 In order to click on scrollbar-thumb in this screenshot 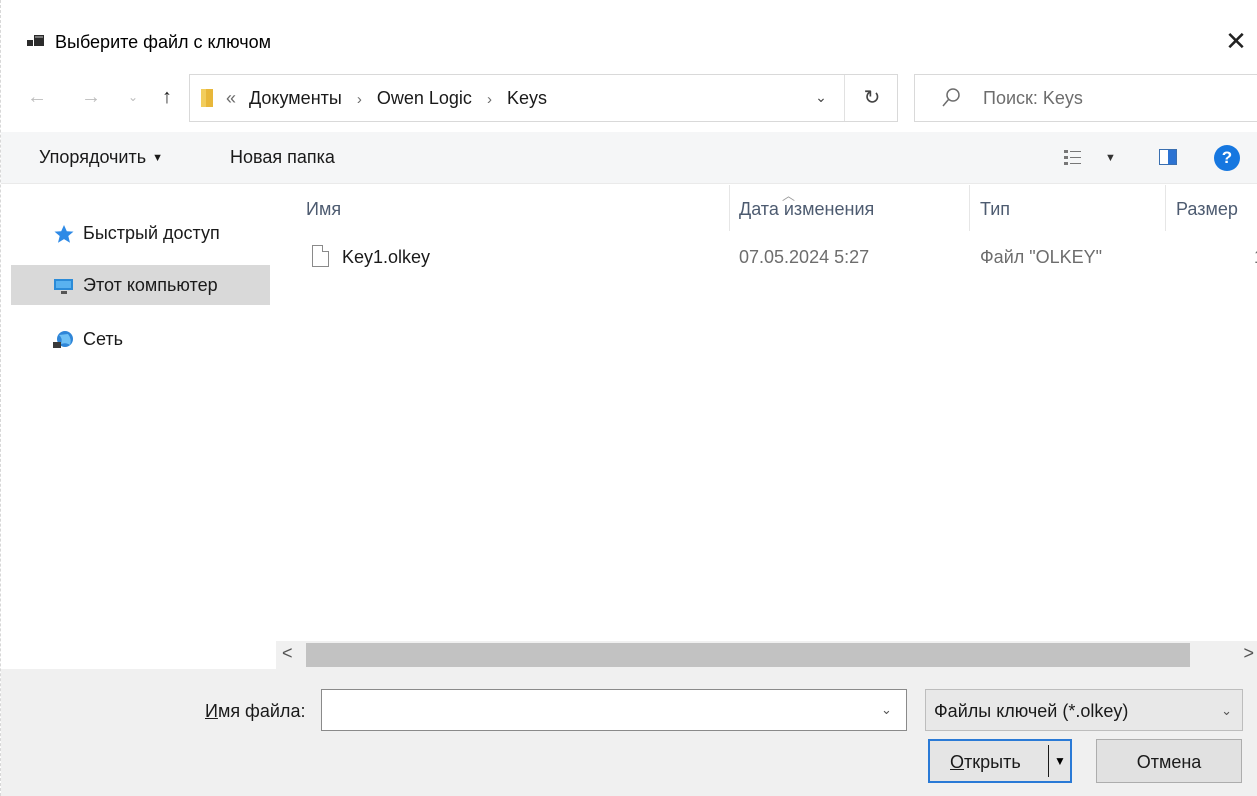, I will do `click(748, 655)`.